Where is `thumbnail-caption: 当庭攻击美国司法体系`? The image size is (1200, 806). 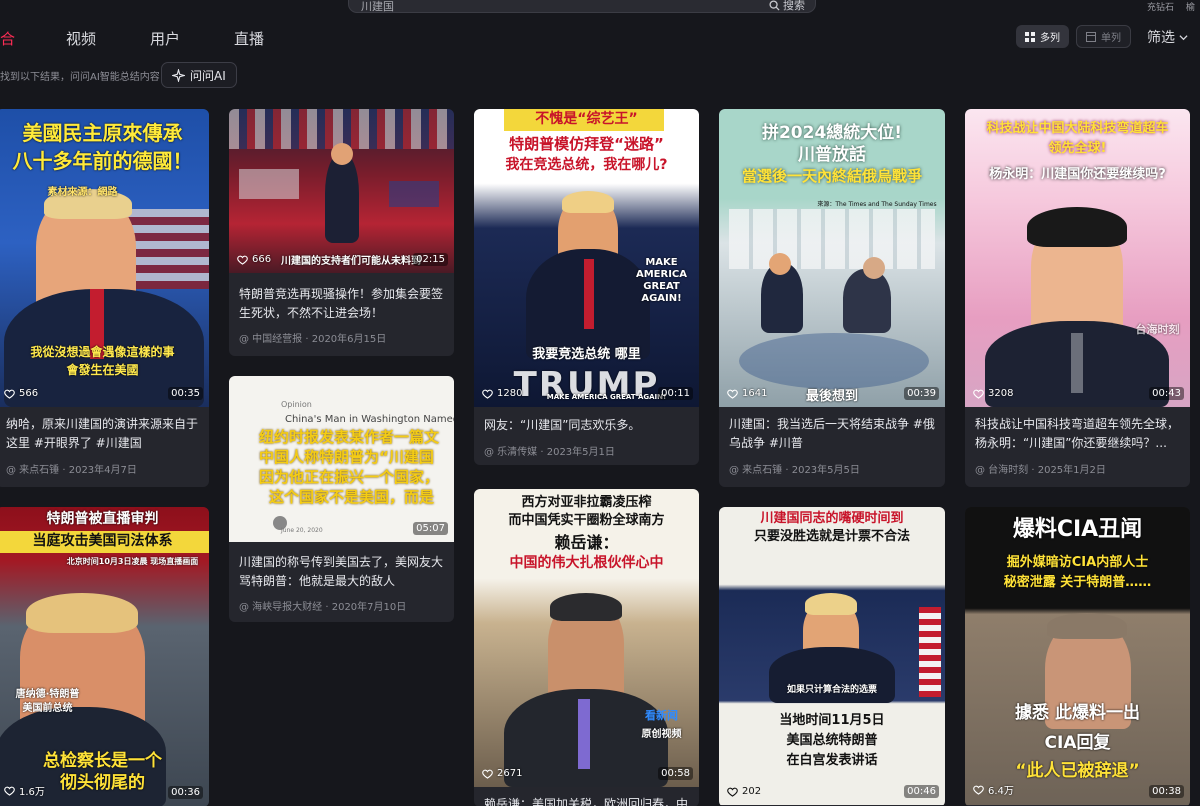
thumbnail-caption: 当庭攻击美国司法体系 is located at coordinates (102, 541).